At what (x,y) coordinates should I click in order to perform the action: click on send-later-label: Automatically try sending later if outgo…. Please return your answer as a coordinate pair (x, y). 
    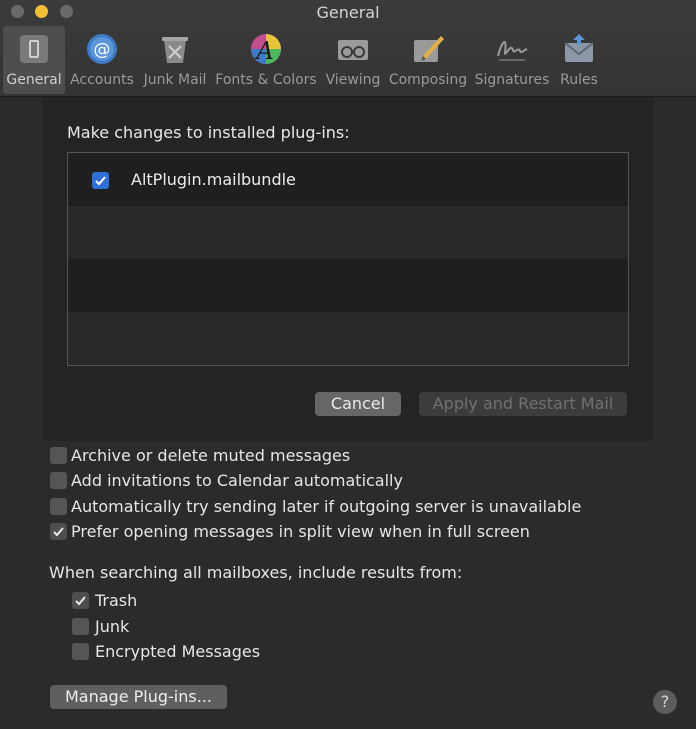
    Looking at the image, I should click on (326, 506).